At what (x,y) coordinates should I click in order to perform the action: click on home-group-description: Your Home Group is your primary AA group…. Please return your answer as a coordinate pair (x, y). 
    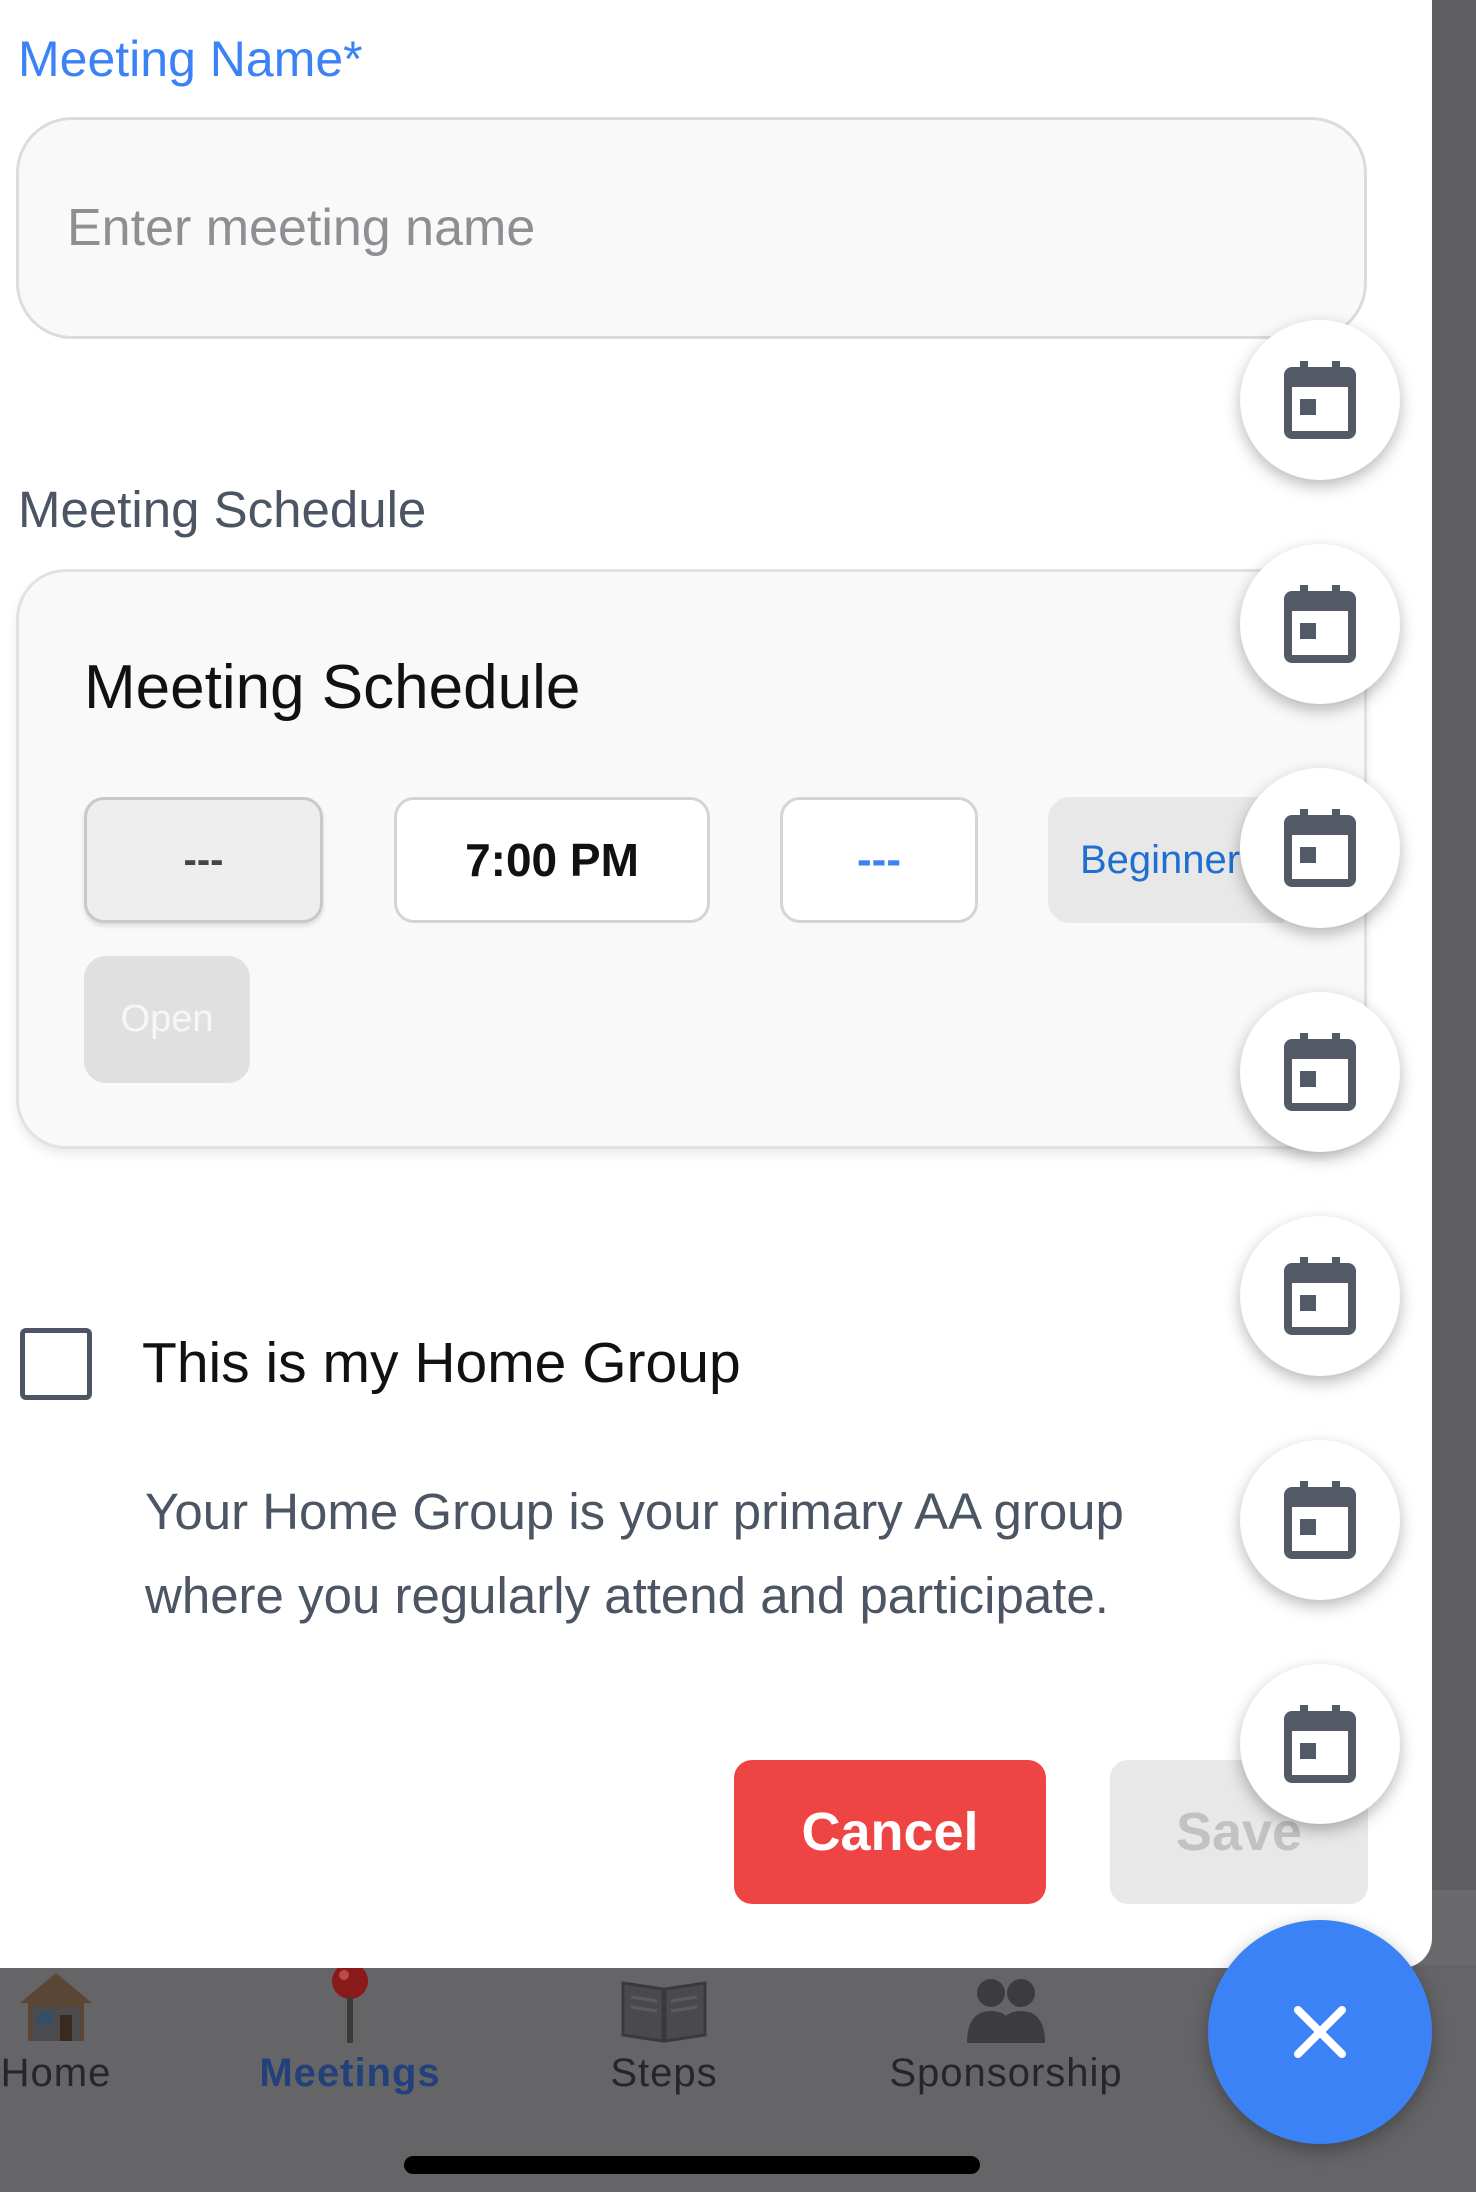
    Looking at the image, I should click on (634, 1553).